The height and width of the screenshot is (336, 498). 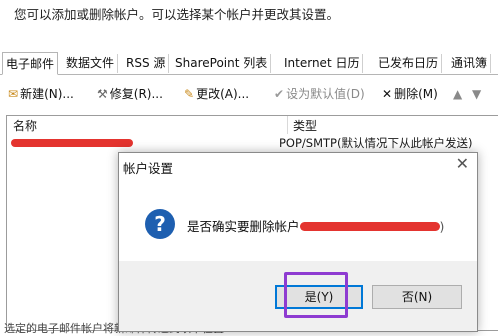 I want to click on delete-button: ✕ 删除(M), so click(x=410, y=94).